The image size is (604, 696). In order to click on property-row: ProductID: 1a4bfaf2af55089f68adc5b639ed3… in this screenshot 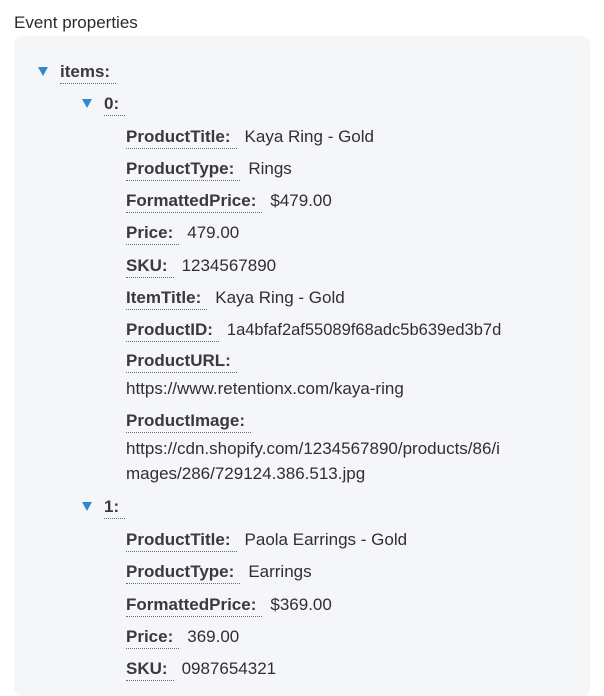, I will do `click(313, 330)`.